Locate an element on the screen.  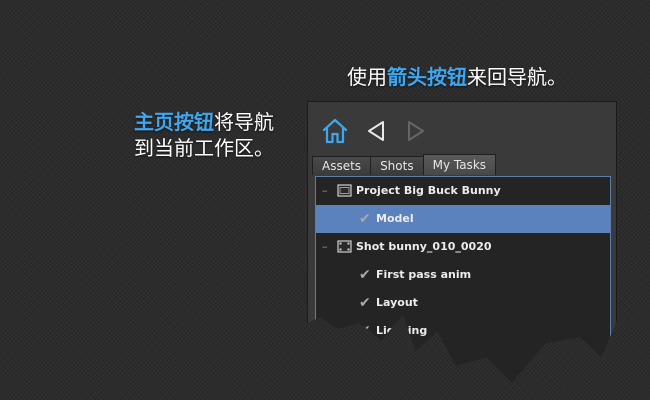
tab-my-tasks: My Tasks is located at coordinates (459, 164).